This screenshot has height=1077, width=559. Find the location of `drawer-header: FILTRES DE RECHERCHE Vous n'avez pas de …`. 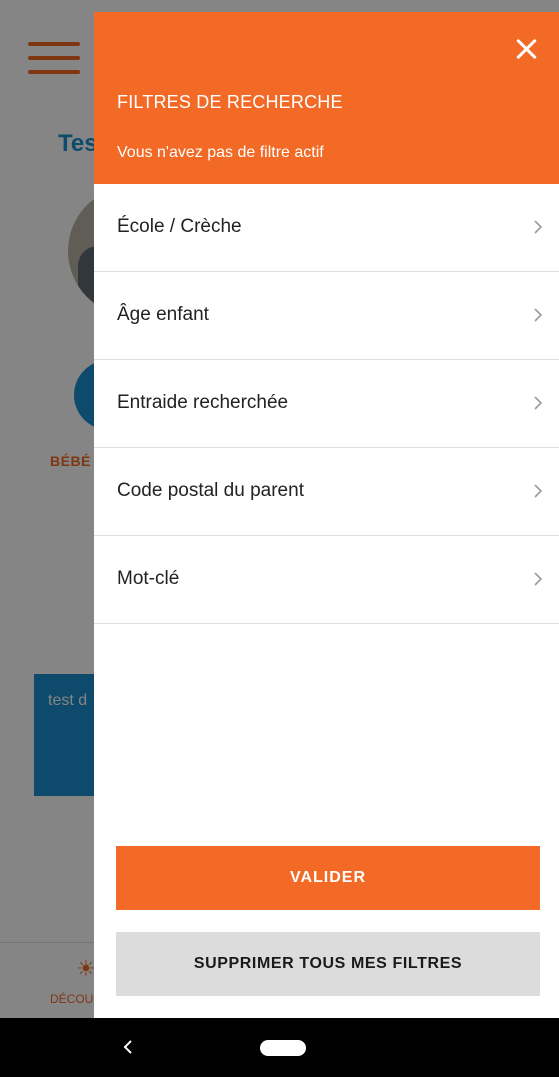

drawer-header: FILTRES DE RECHERCHE Vous n'avez pas de … is located at coordinates (326, 98).